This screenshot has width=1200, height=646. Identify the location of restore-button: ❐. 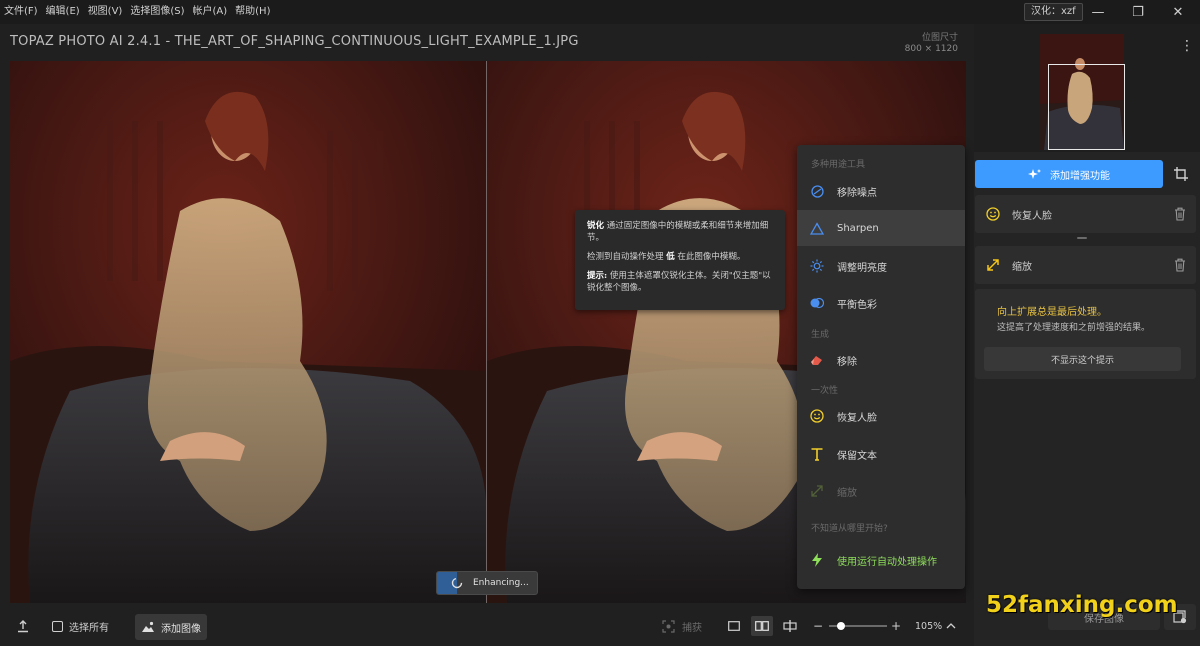
(1138, 12).